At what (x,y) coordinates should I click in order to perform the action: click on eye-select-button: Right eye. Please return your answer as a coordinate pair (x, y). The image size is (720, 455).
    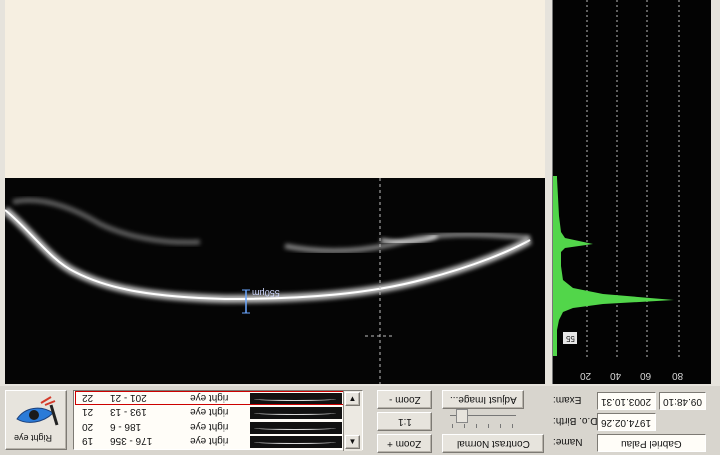
    Looking at the image, I should click on (36, 420).